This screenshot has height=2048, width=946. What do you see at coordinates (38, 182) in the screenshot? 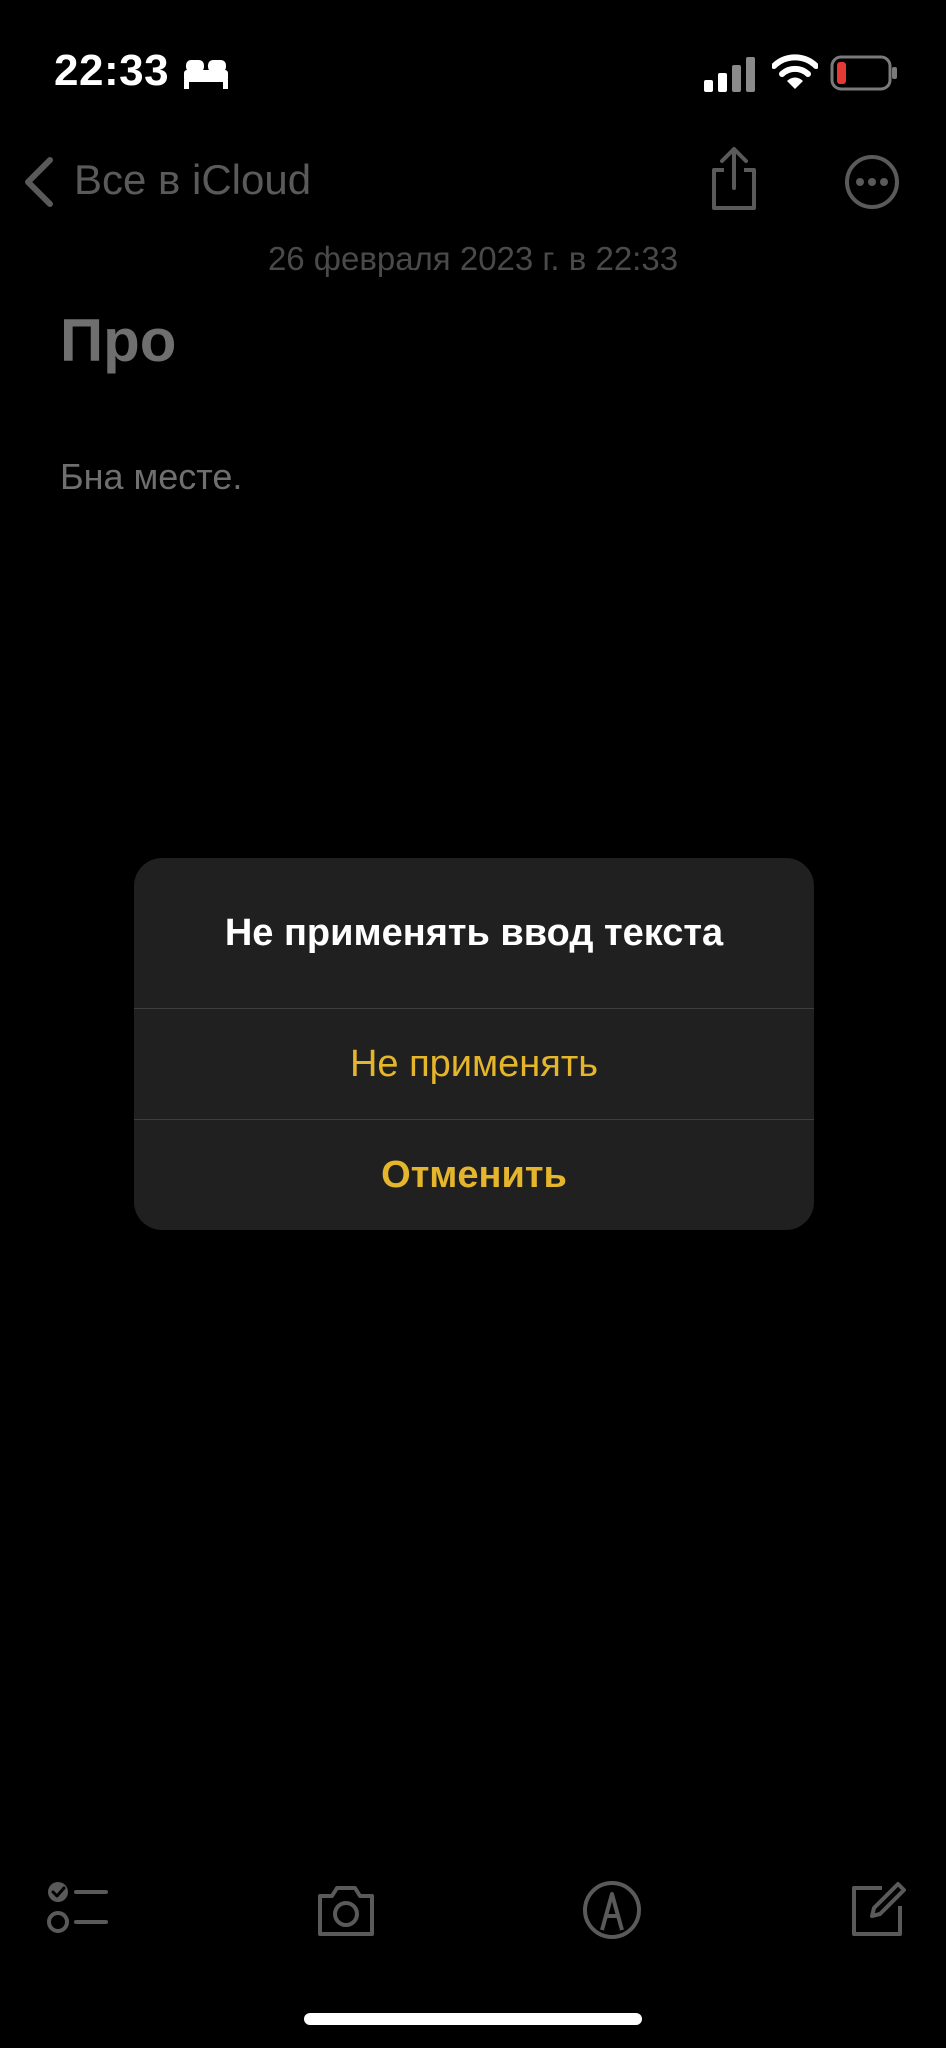
I see `chevron-left-icon` at bounding box center [38, 182].